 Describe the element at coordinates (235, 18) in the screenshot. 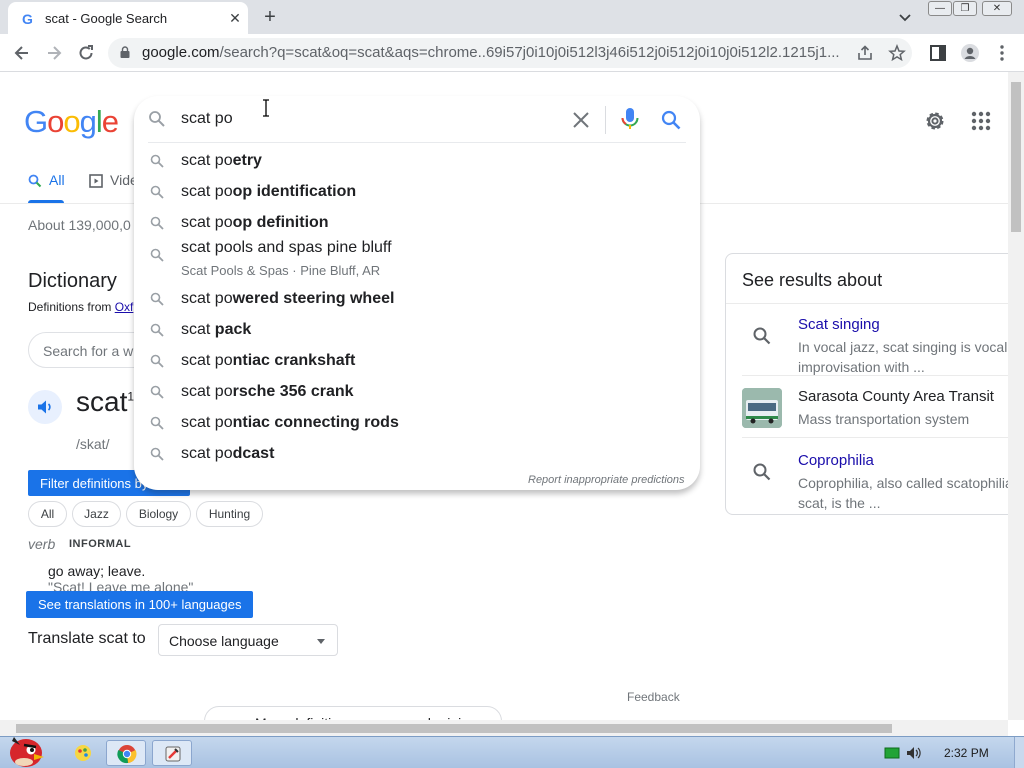

I see `tab-close-icon: ✕` at that location.